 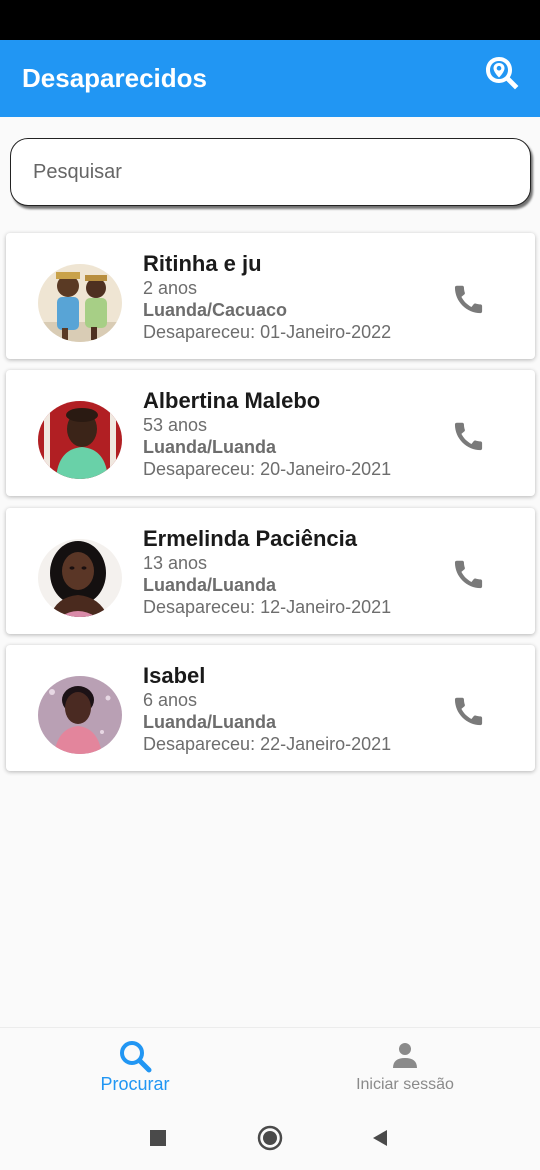 I want to click on home-circle-icon, so click(x=270, y=1138).